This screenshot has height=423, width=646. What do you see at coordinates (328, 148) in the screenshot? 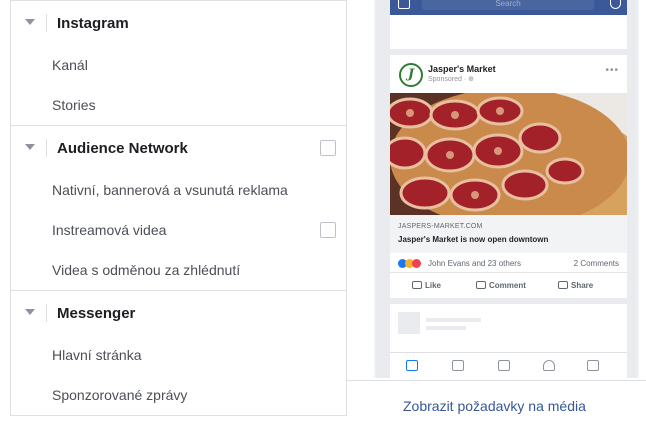
I see `section-checkbox` at bounding box center [328, 148].